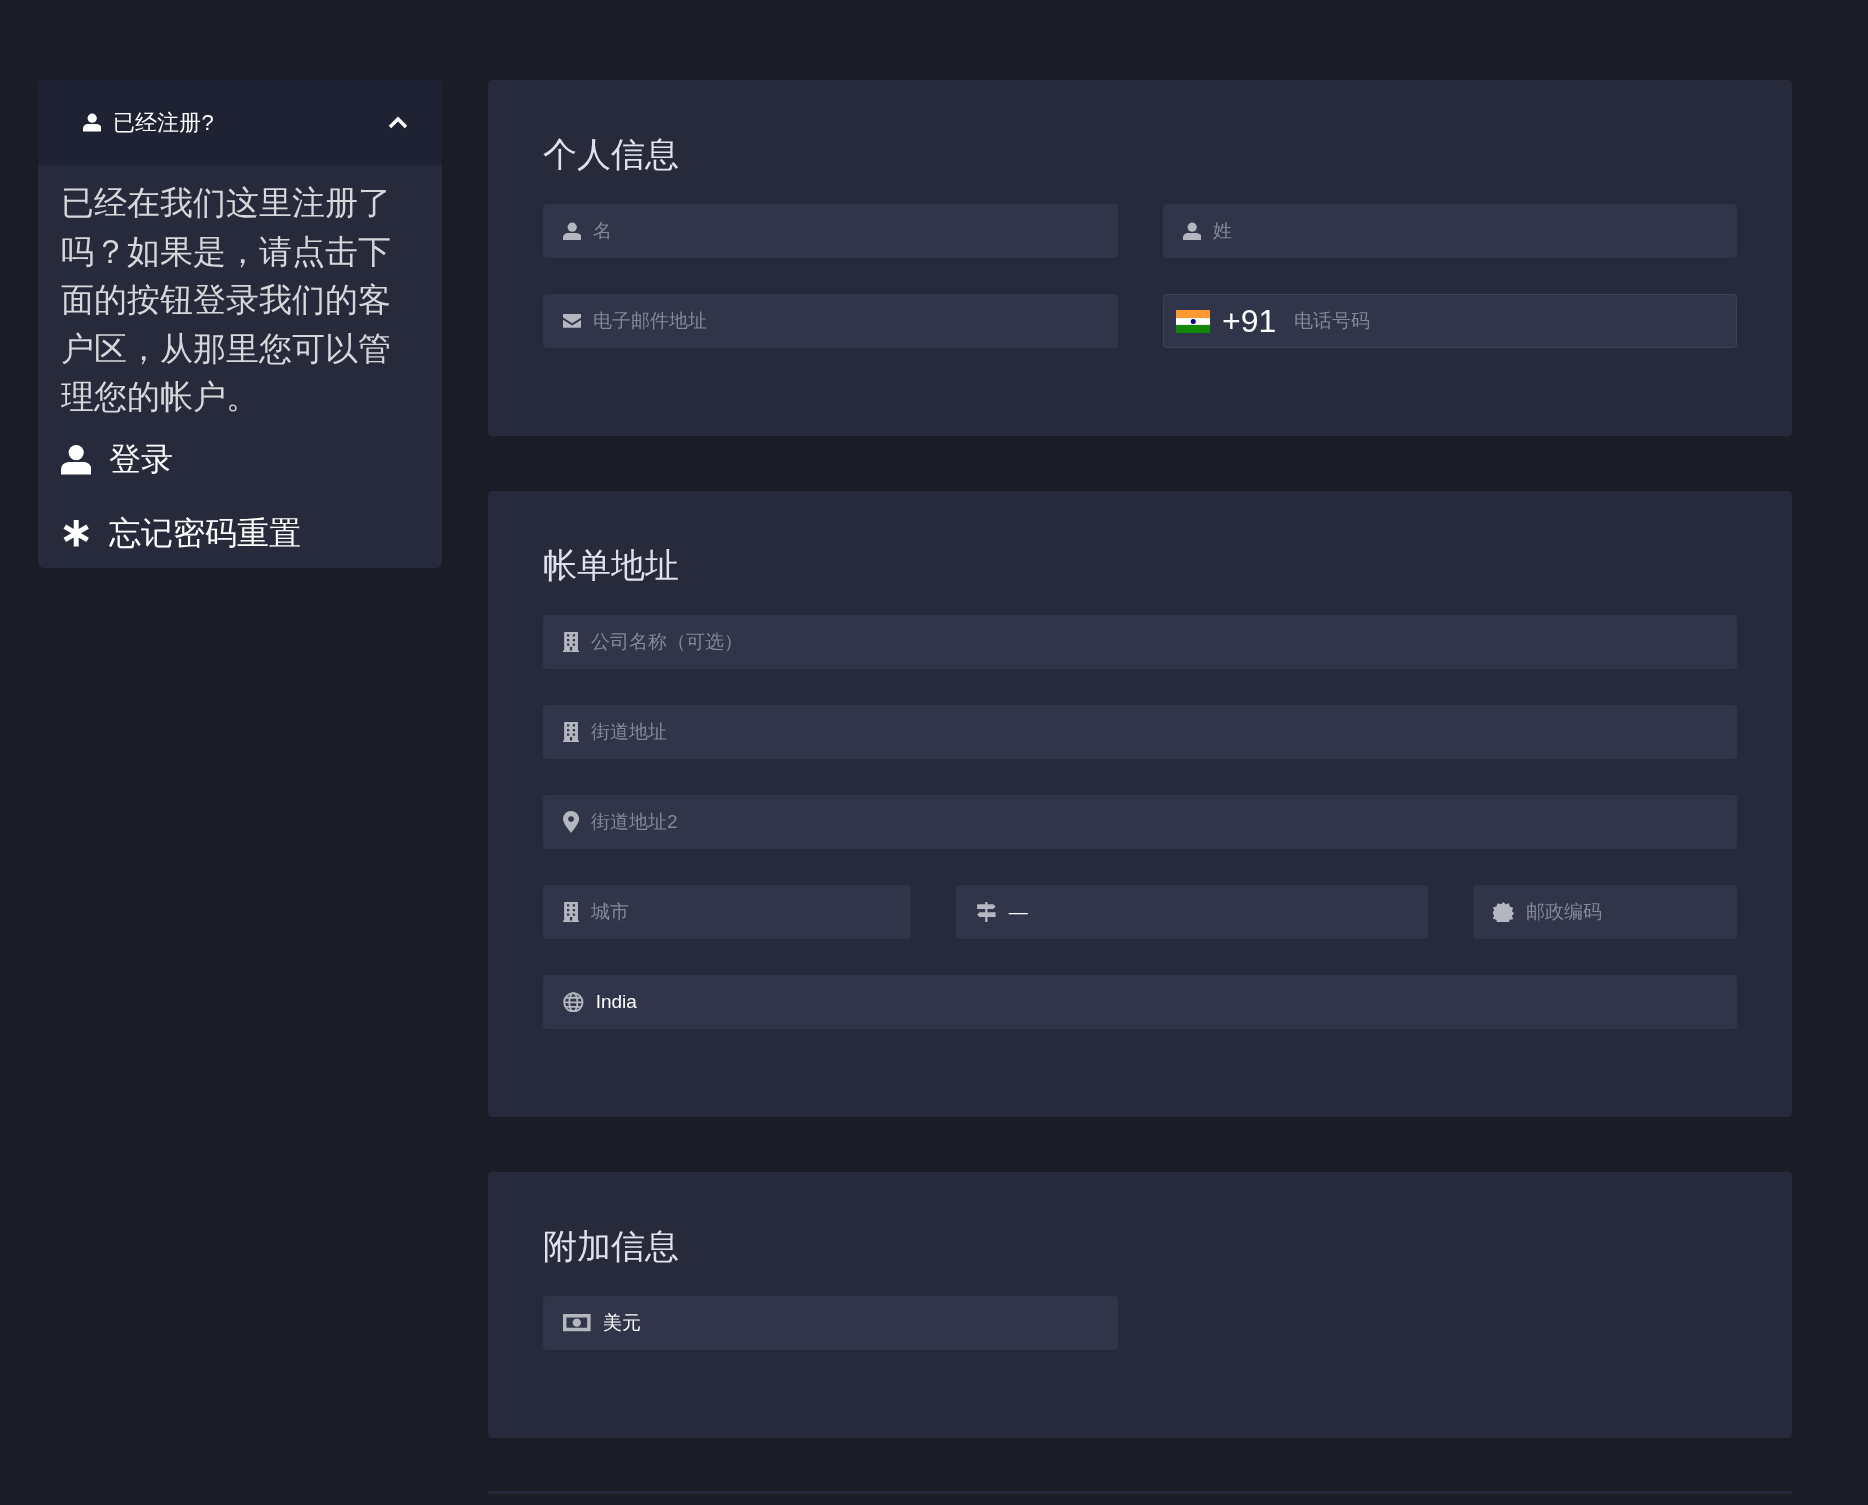  Describe the element at coordinates (611, 154) in the screenshot. I see `section-title: 个人信息` at that location.